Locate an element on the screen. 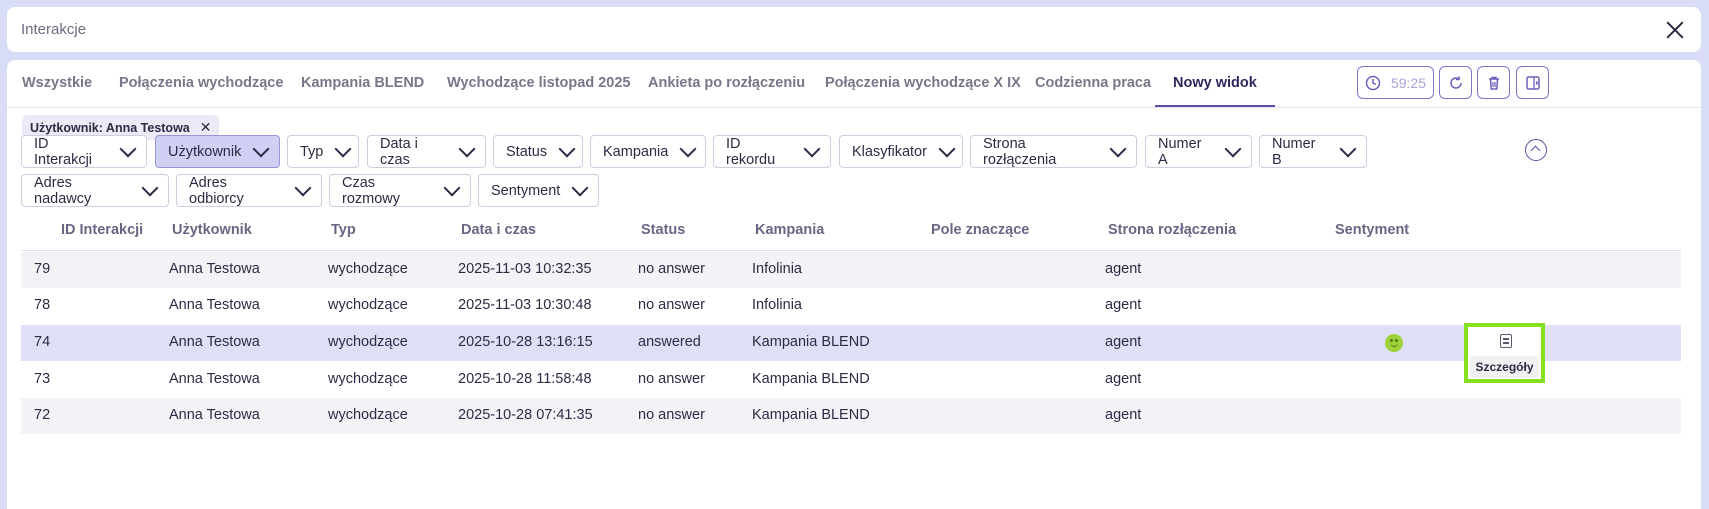 The height and width of the screenshot is (509, 1709). column-header: Użytkownik is located at coordinates (212, 230).